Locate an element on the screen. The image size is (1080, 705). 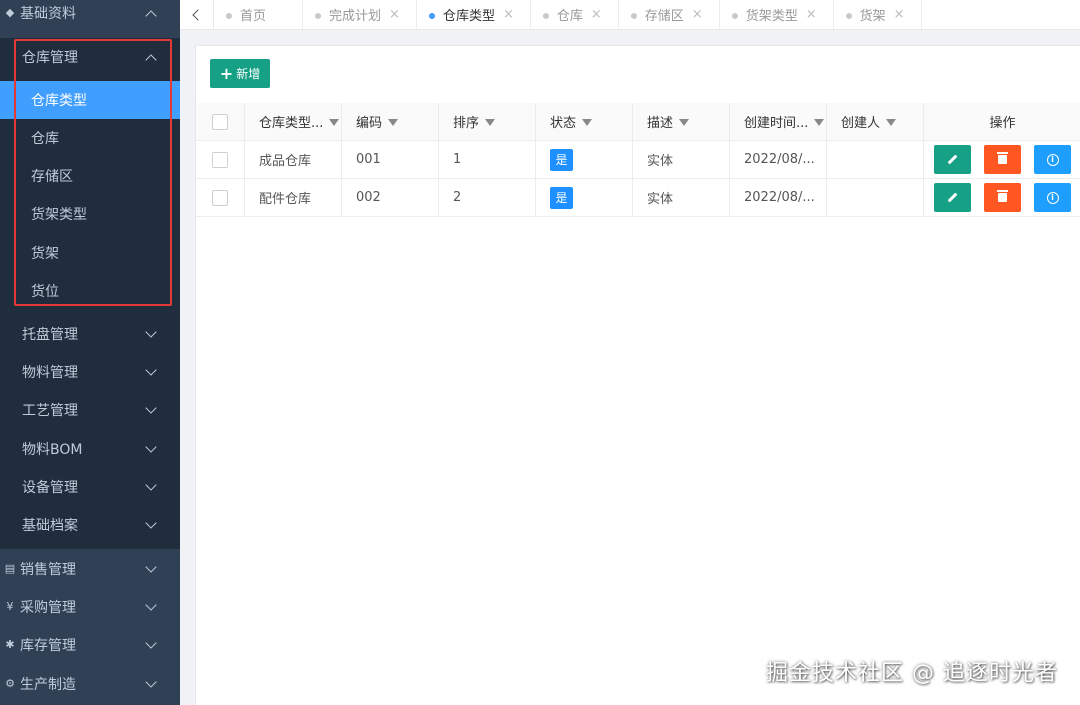
add-button: + 新增 is located at coordinates (240, 73).